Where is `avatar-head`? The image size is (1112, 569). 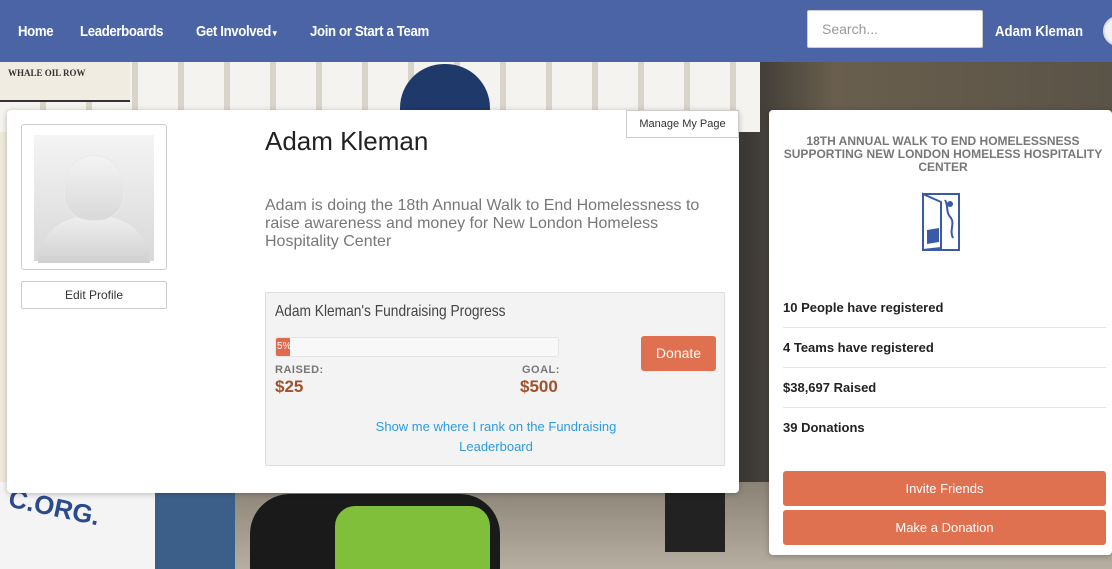 avatar-head is located at coordinates (94, 188).